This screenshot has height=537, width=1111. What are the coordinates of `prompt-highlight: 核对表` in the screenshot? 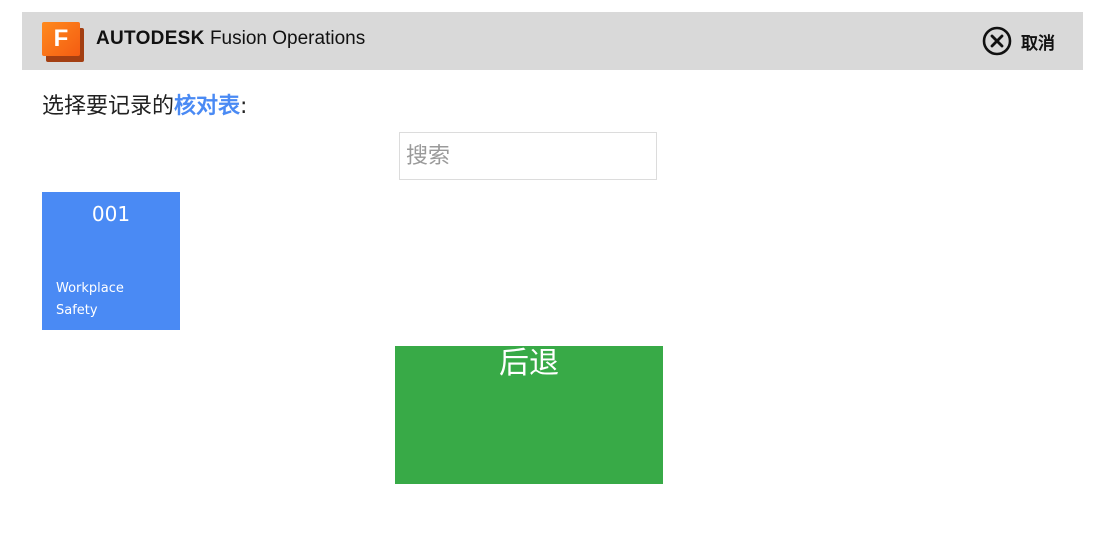 It's located at (207, 106).